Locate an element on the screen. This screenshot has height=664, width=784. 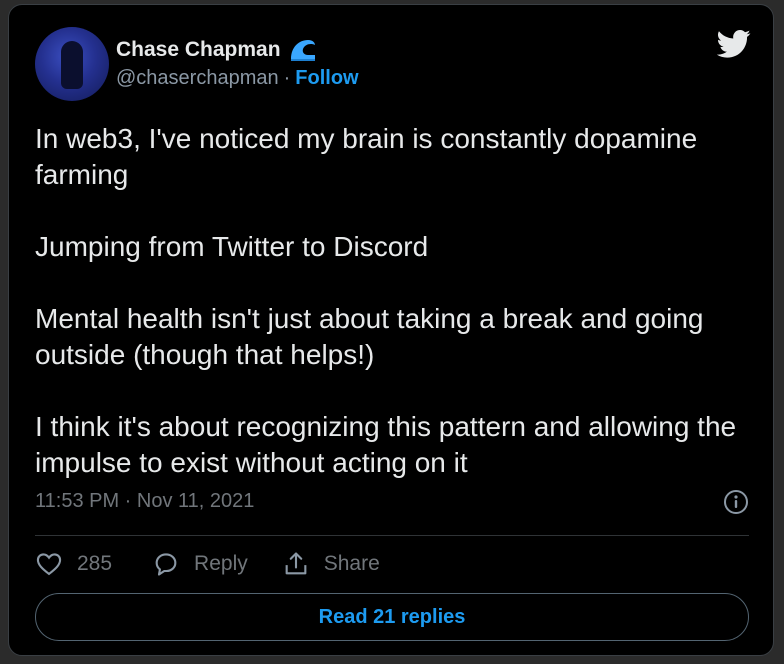
reply-button: Reply is located at coordinates (200, 564).